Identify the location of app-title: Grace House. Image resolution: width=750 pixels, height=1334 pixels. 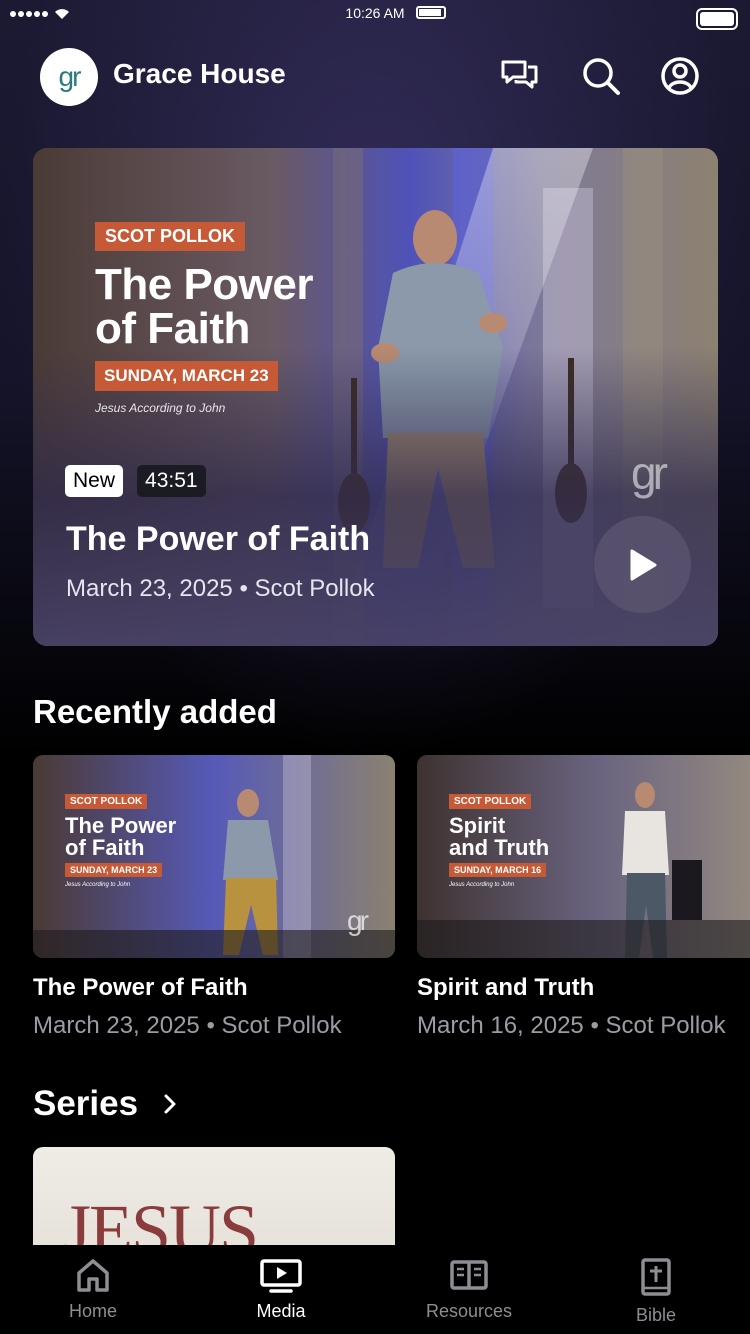
(199, 73).